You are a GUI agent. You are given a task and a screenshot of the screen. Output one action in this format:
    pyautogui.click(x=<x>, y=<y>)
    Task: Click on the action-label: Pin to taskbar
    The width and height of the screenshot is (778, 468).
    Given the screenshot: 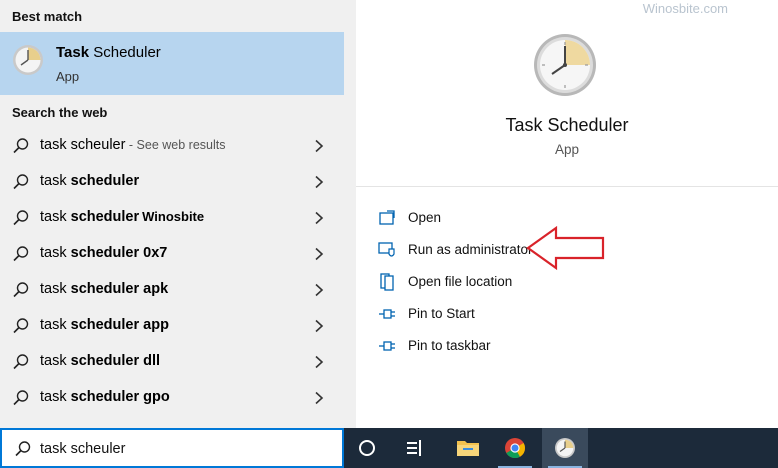 What is the action you would take?
    pyautogui.click(x=449, y=345)
    